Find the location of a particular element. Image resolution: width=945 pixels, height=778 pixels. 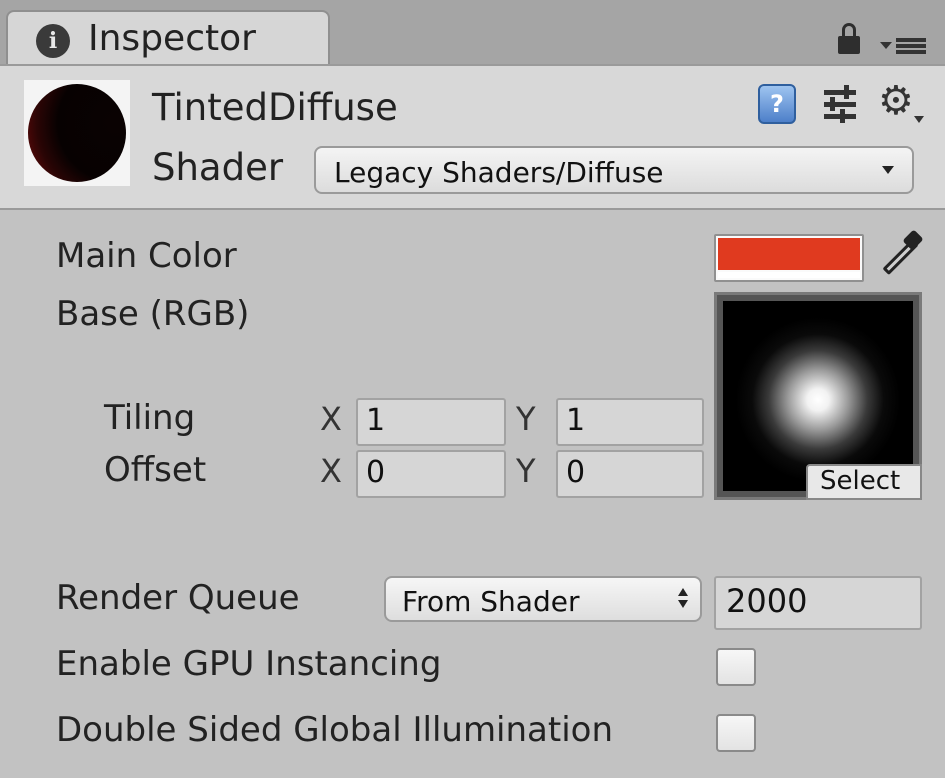

gpu-instancing-label: Enable GPU Instancing is located at coordinates (249, 664).